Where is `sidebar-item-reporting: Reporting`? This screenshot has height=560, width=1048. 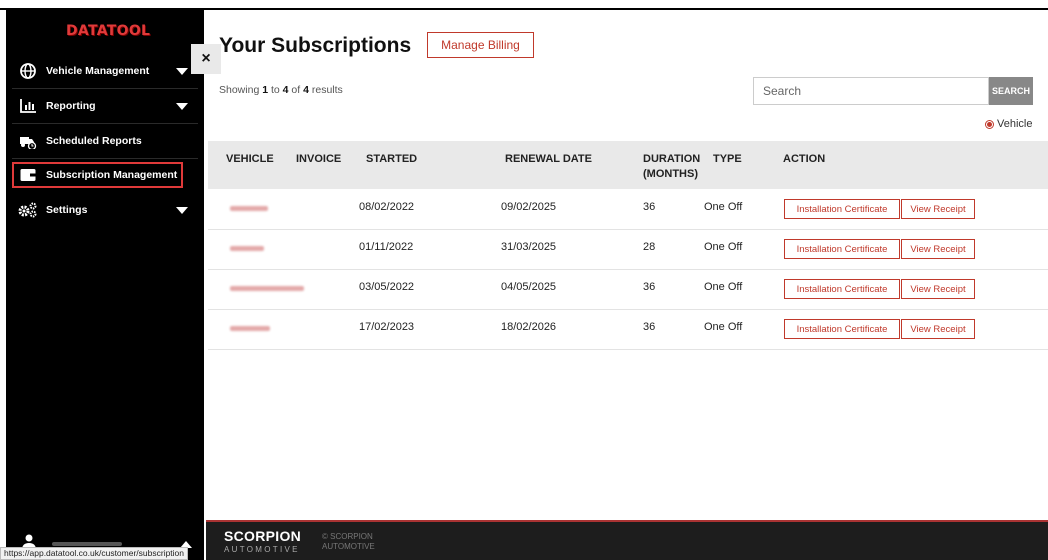 sidebar-item-reporting: Reporting is located at coordinates (105, 106).